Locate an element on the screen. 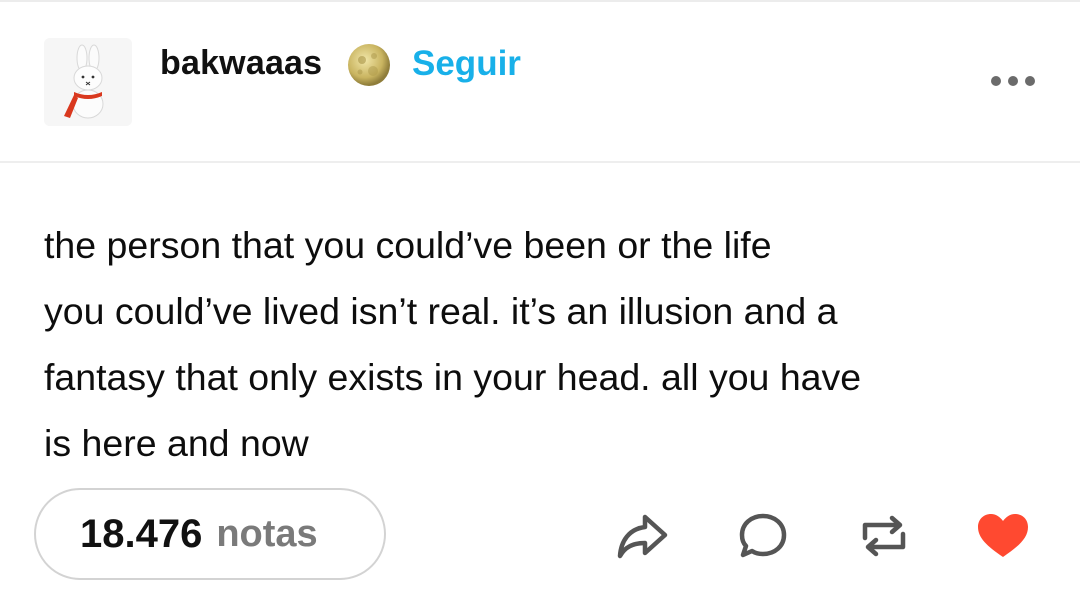 The image size is (1080, 593). notes-button: 18.476 notas is located at coordinates (210, 534).